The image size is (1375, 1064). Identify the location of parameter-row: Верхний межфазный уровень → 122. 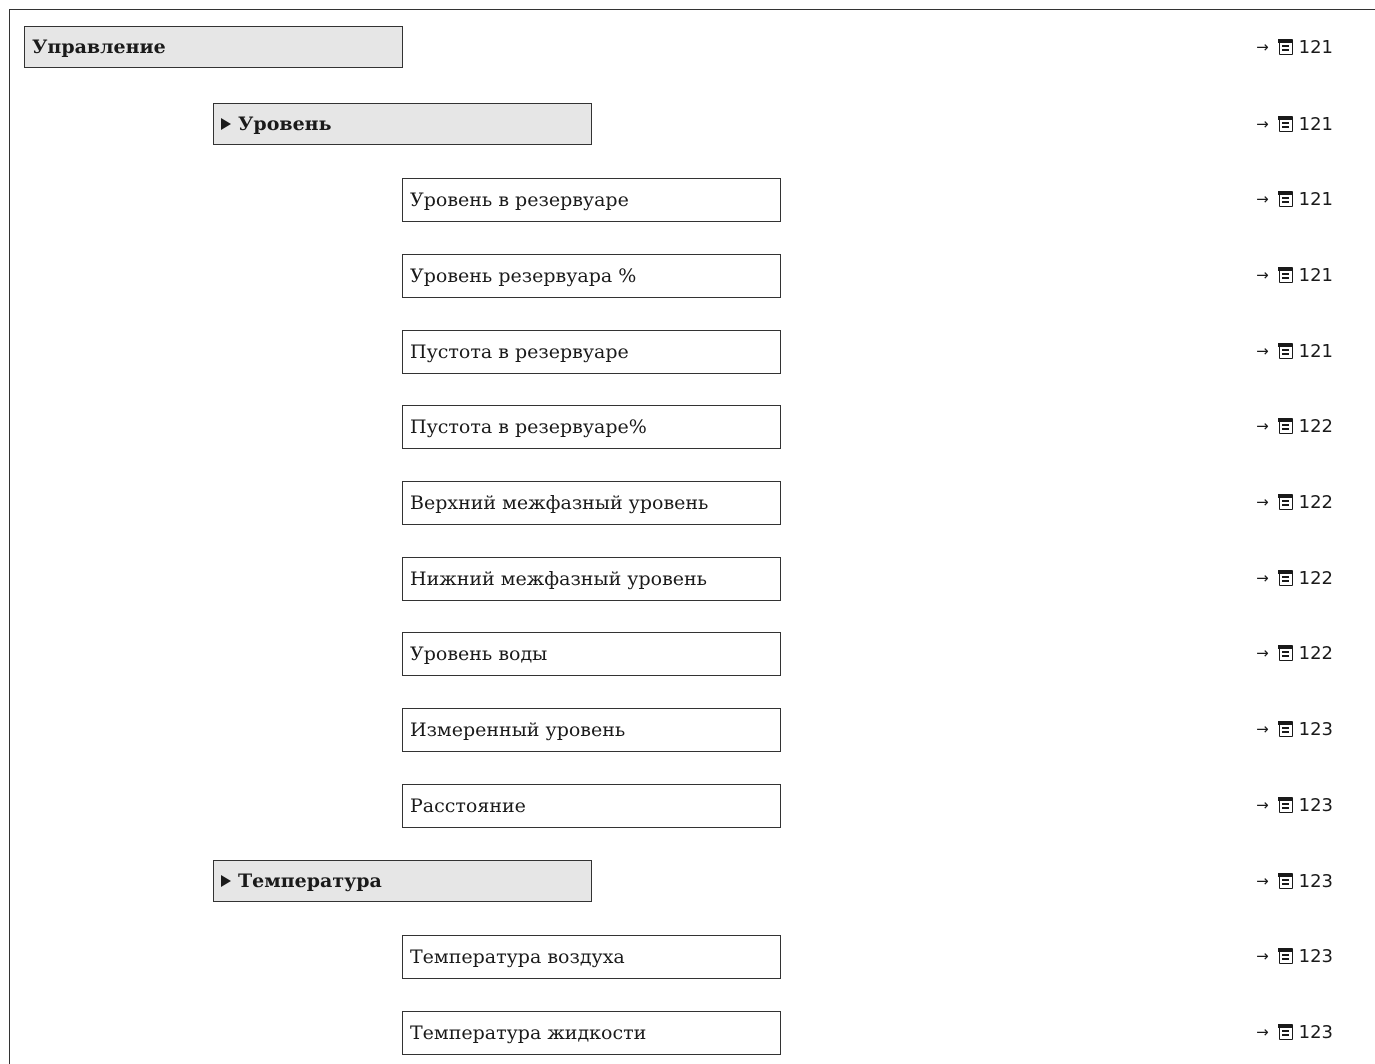
(687, 503).